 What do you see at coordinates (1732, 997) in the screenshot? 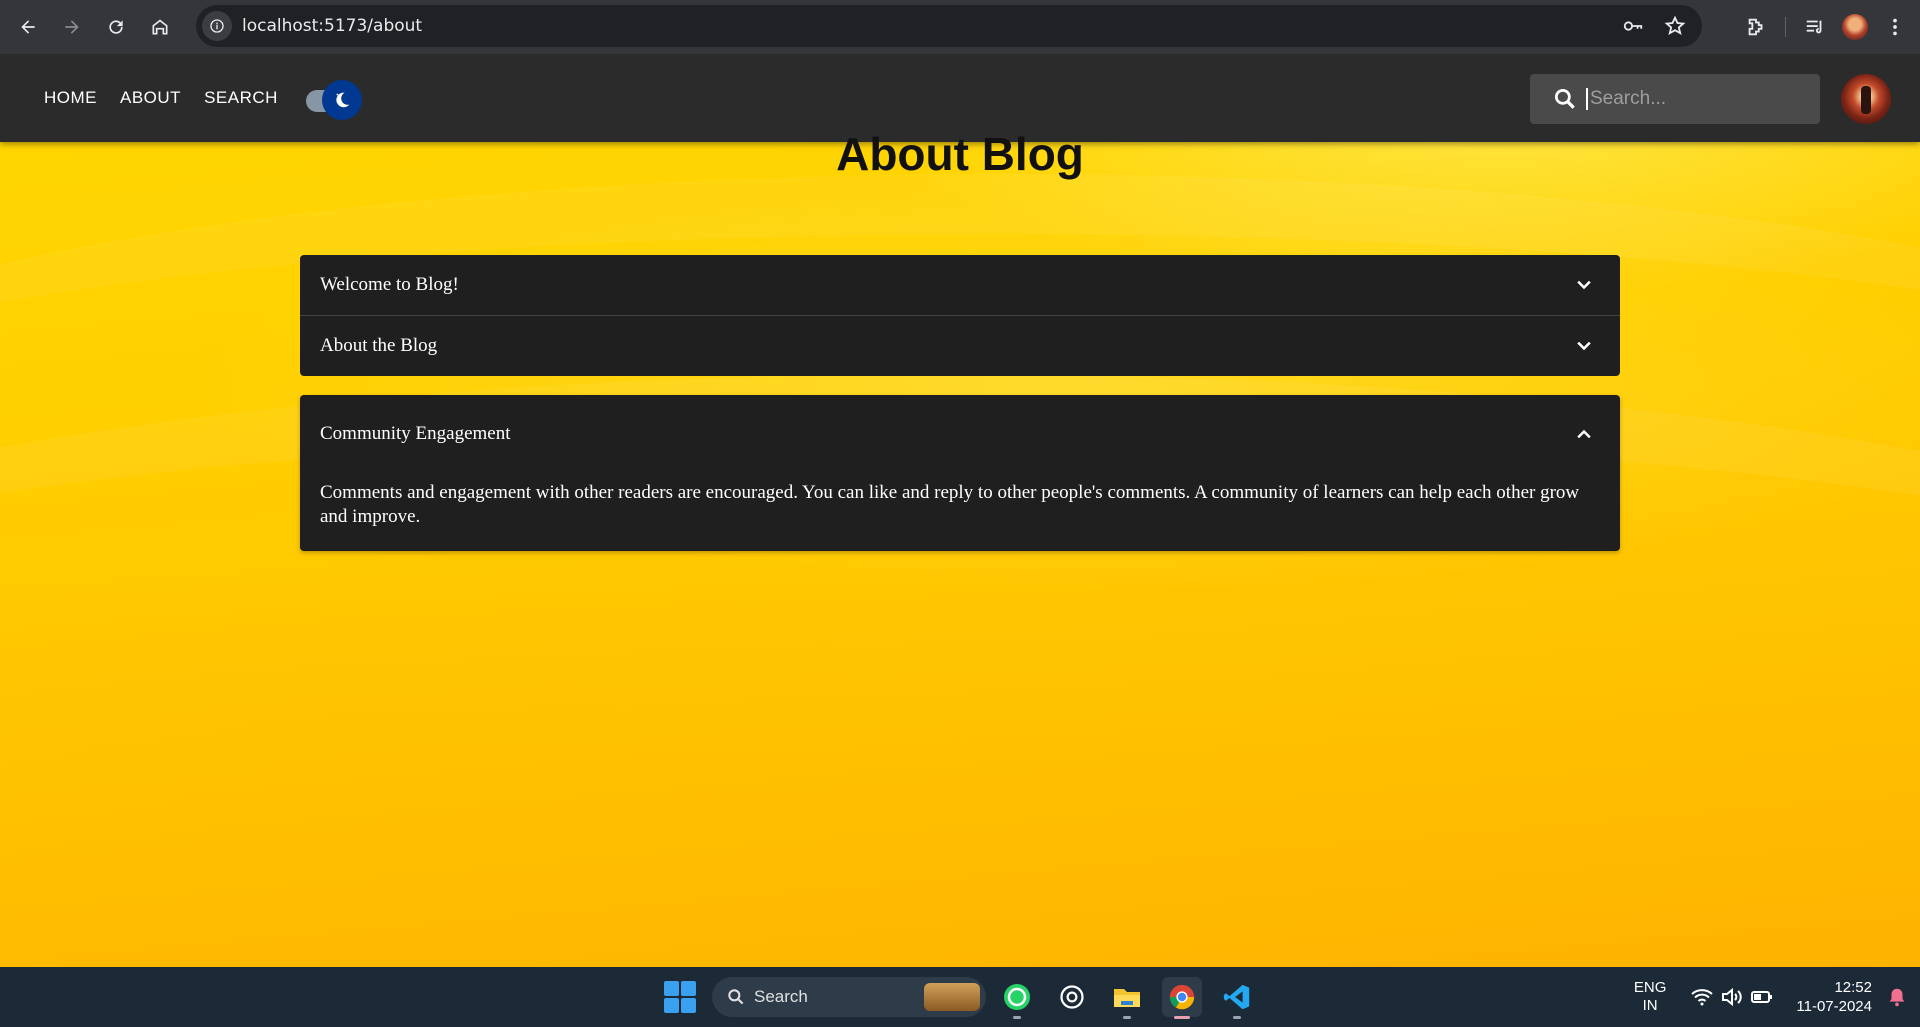
I see `volume-icon` at bounding box center [1732, 997].